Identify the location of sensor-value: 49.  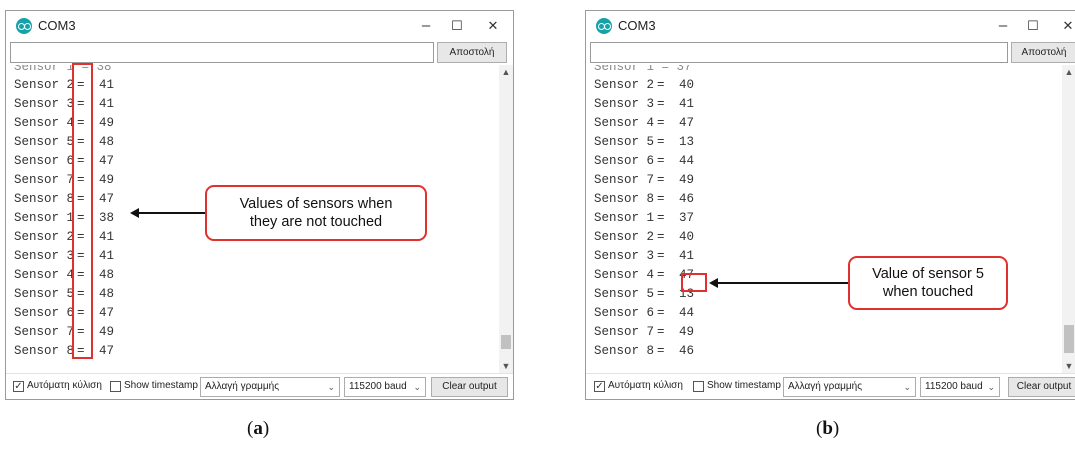
(687, 180).